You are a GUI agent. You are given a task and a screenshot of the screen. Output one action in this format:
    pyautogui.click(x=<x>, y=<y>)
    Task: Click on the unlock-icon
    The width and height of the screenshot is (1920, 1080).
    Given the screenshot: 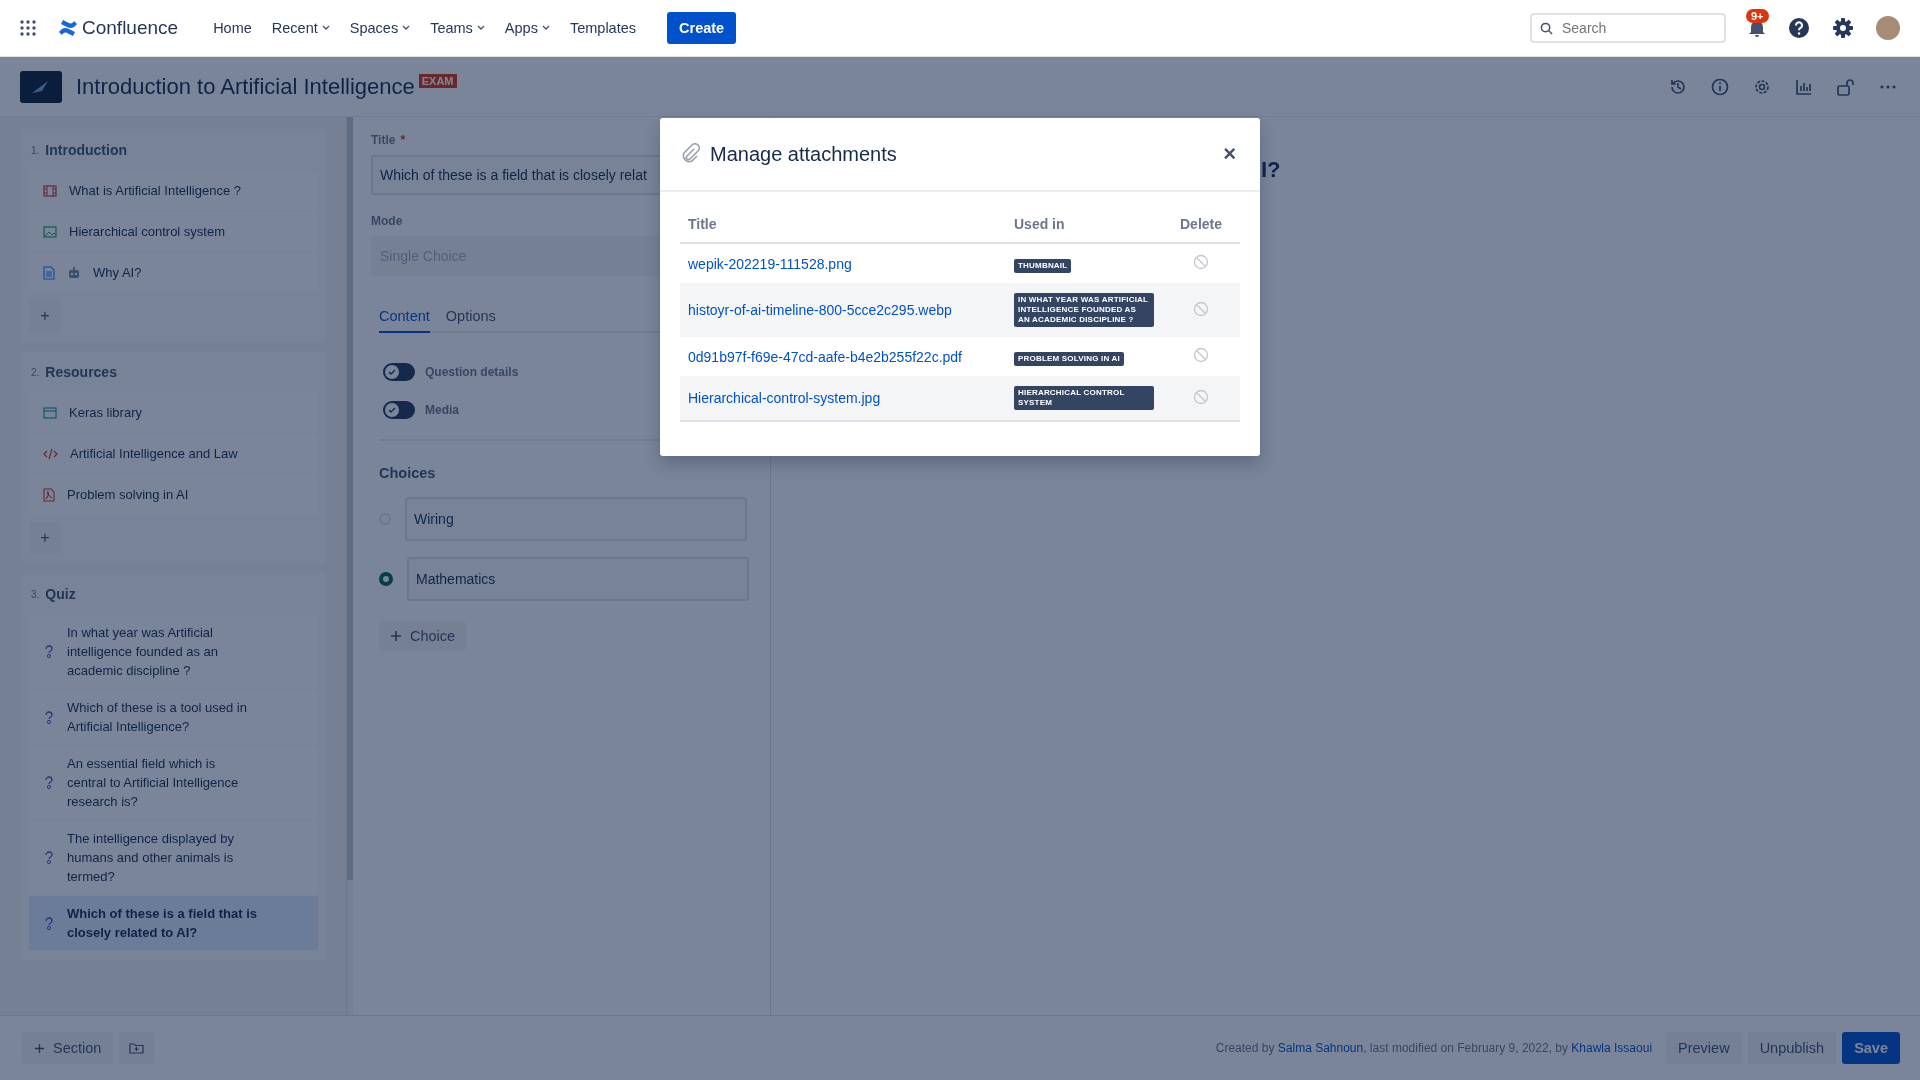 What is the action you would take?
    pyautogui.click(x=1846, y=86)
    